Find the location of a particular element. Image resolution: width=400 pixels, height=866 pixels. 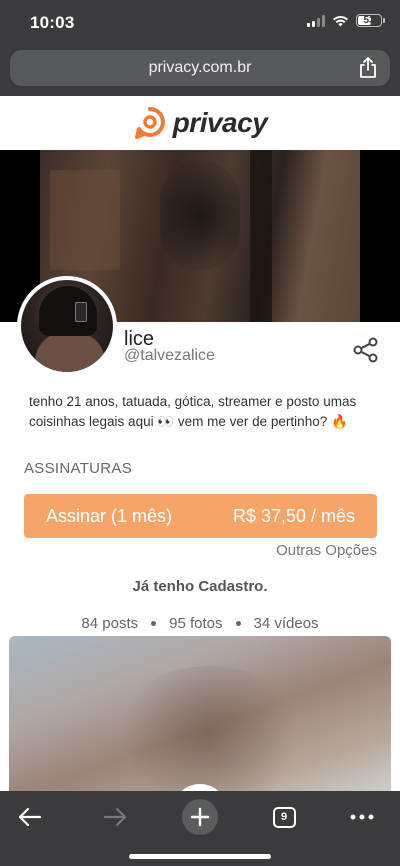

privacy-logo-icon is located at coordinates (150, 123).